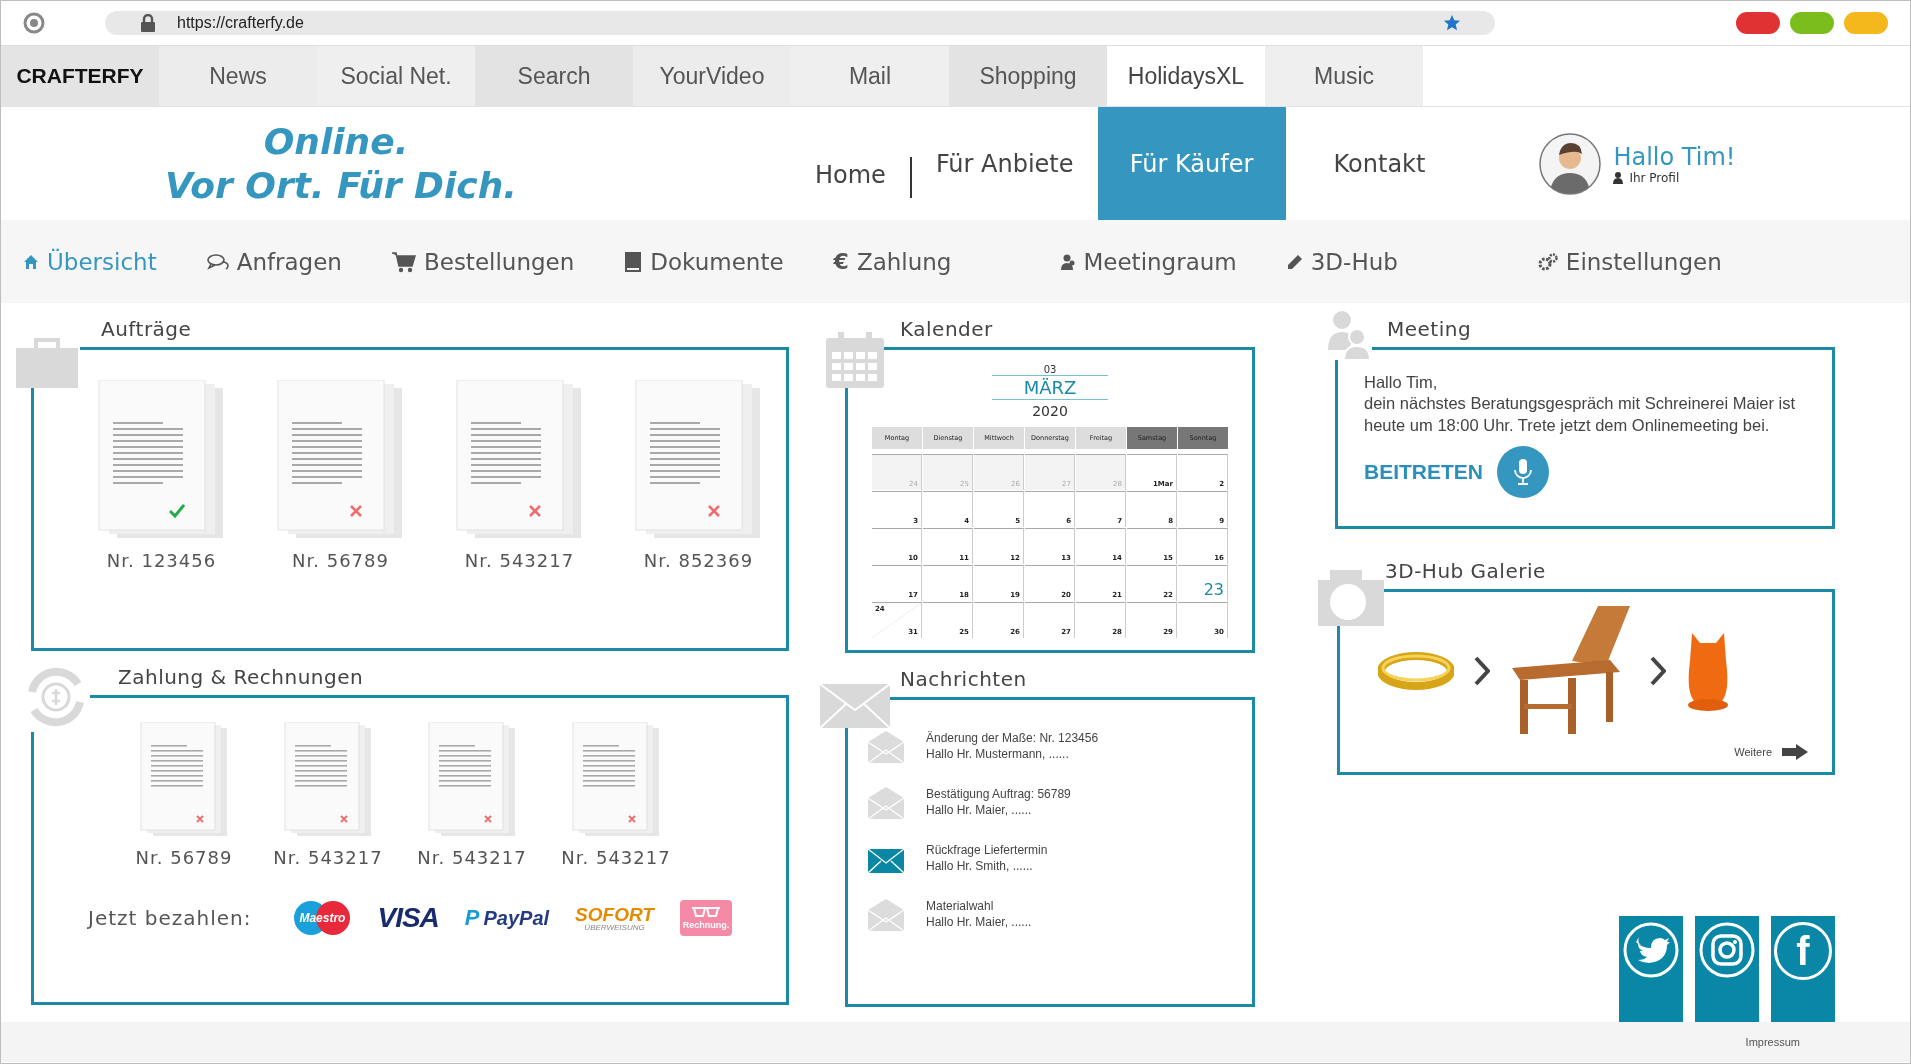 Image resolution: width=1911 pixels, height=1064 pixels. Describe the element at coordinates (161, 560) in the screenshot. I see `order-number: Nr. 123456` at that location.